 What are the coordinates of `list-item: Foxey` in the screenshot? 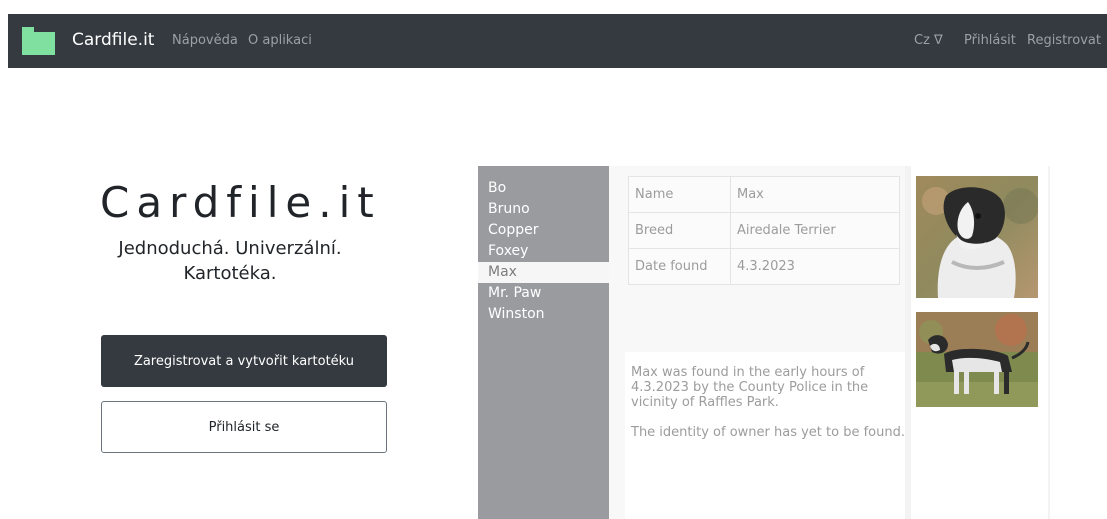 It's located at (543, 251).